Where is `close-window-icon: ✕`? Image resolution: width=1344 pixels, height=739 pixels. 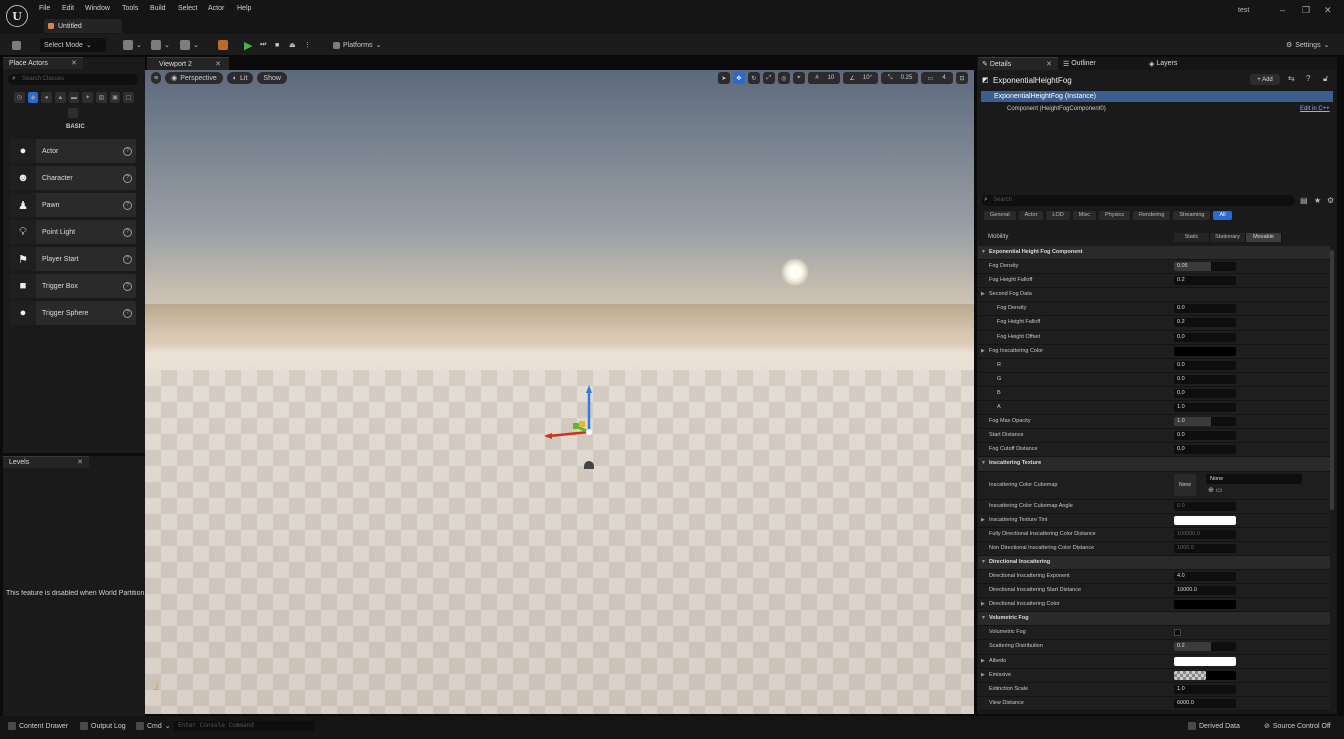 close-window-icon: ✕ is located at coordinates (1328, 10).